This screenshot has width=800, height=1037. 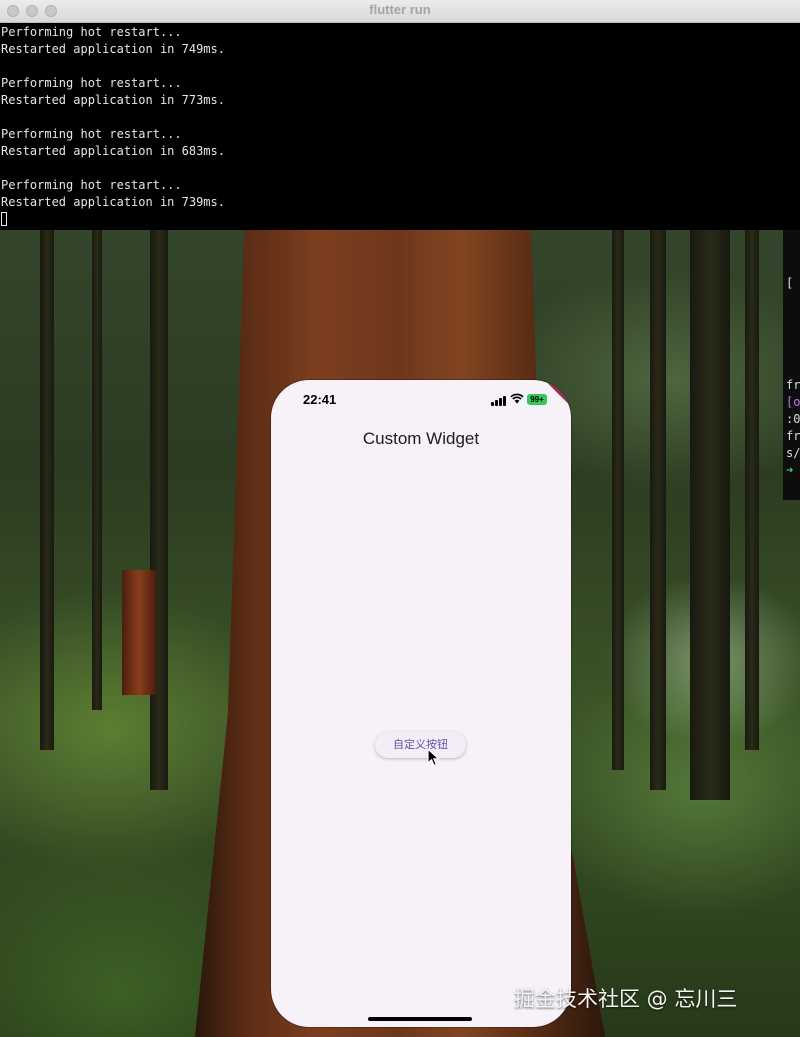 I want to click on terminal-title: flutter run, so click(x=400, y=9).